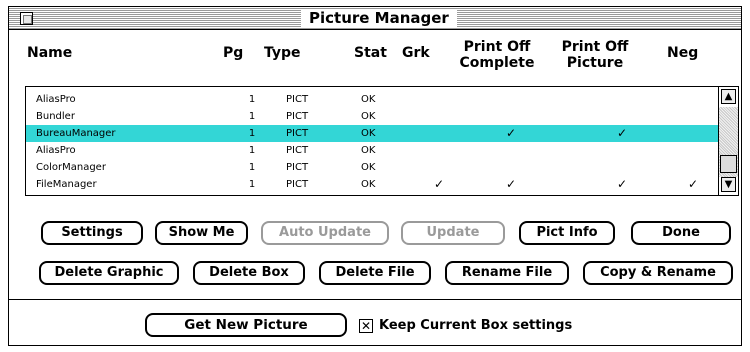 Image resolution: width=750 pixels, height=352 pixels. I want to click on up-arrow-icon: ▲, so click(728, 96).